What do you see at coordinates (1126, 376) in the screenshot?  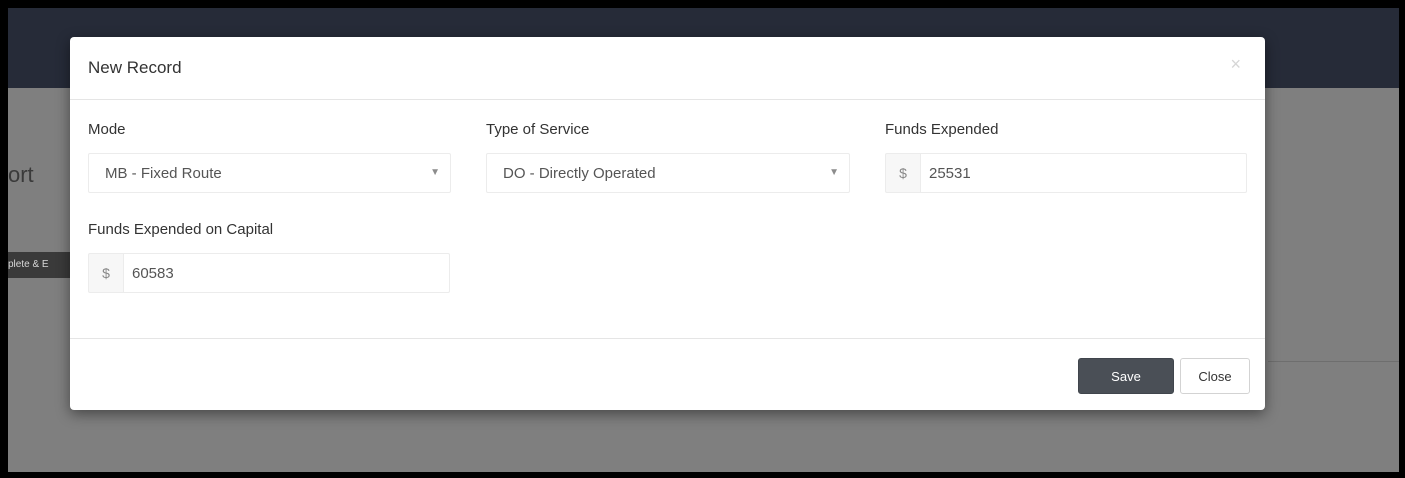 I see `save-button: Save` at bounding box center [1126, 376].